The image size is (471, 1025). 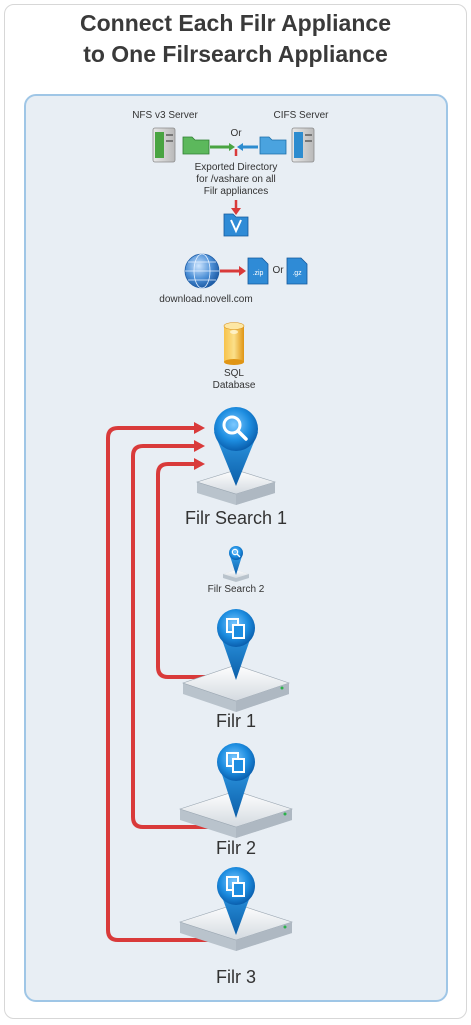 What do you see at coordinates (236, 191) in the screenshot?
I see `exported-dir-line-3: Filr appliances` at bounding box center [236, 191].